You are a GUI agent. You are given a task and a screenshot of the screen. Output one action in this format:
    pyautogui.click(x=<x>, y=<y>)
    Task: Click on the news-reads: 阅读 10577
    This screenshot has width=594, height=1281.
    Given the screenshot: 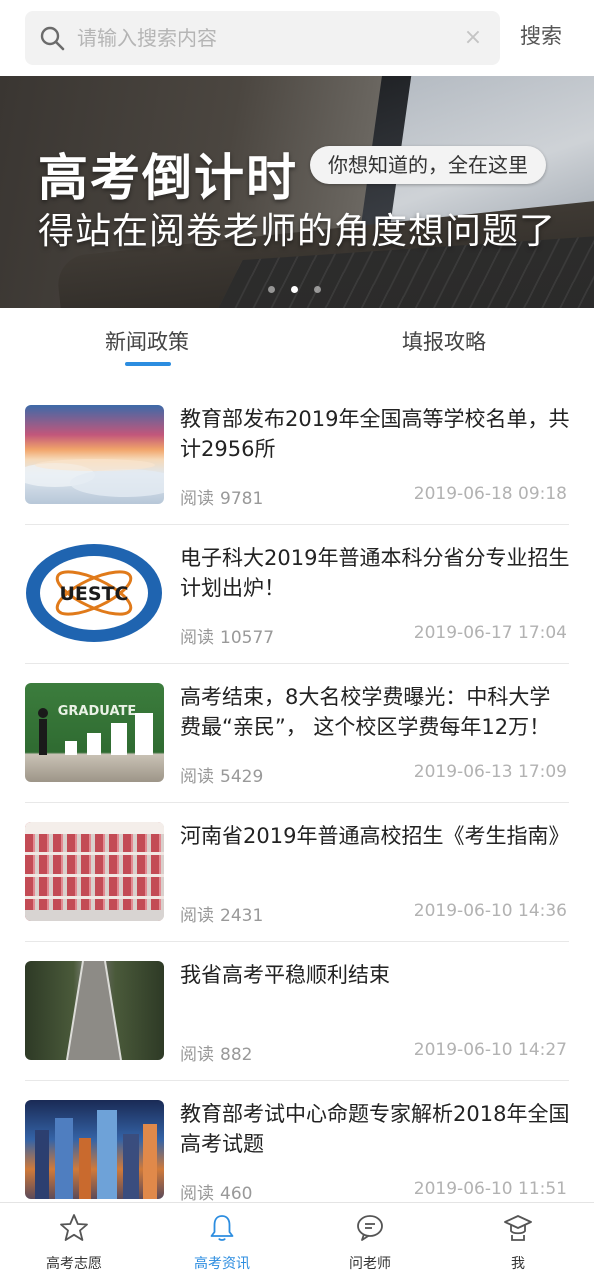 What is the action you would take?
    pyautogui.click(x=227, y=635)
    